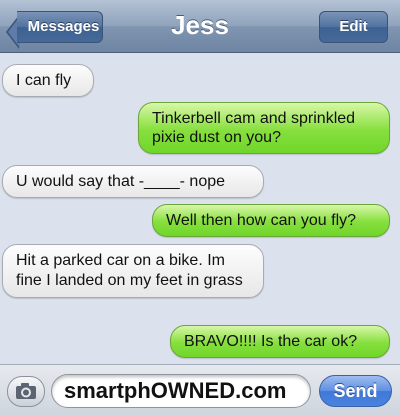 The image size is (400, 416). What do you see at coordinates (355, 391) in the screenshot?
I see `send-button: Send` at bounding box center [355, 391].